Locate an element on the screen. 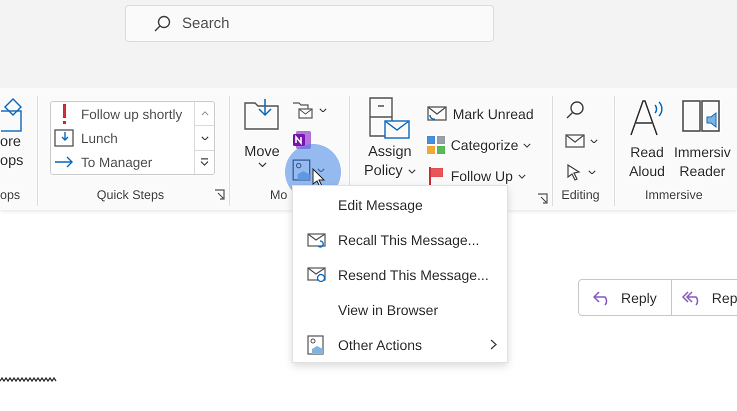 The image size is (737, 411). apps-icon is located at coordinates (11, 115).